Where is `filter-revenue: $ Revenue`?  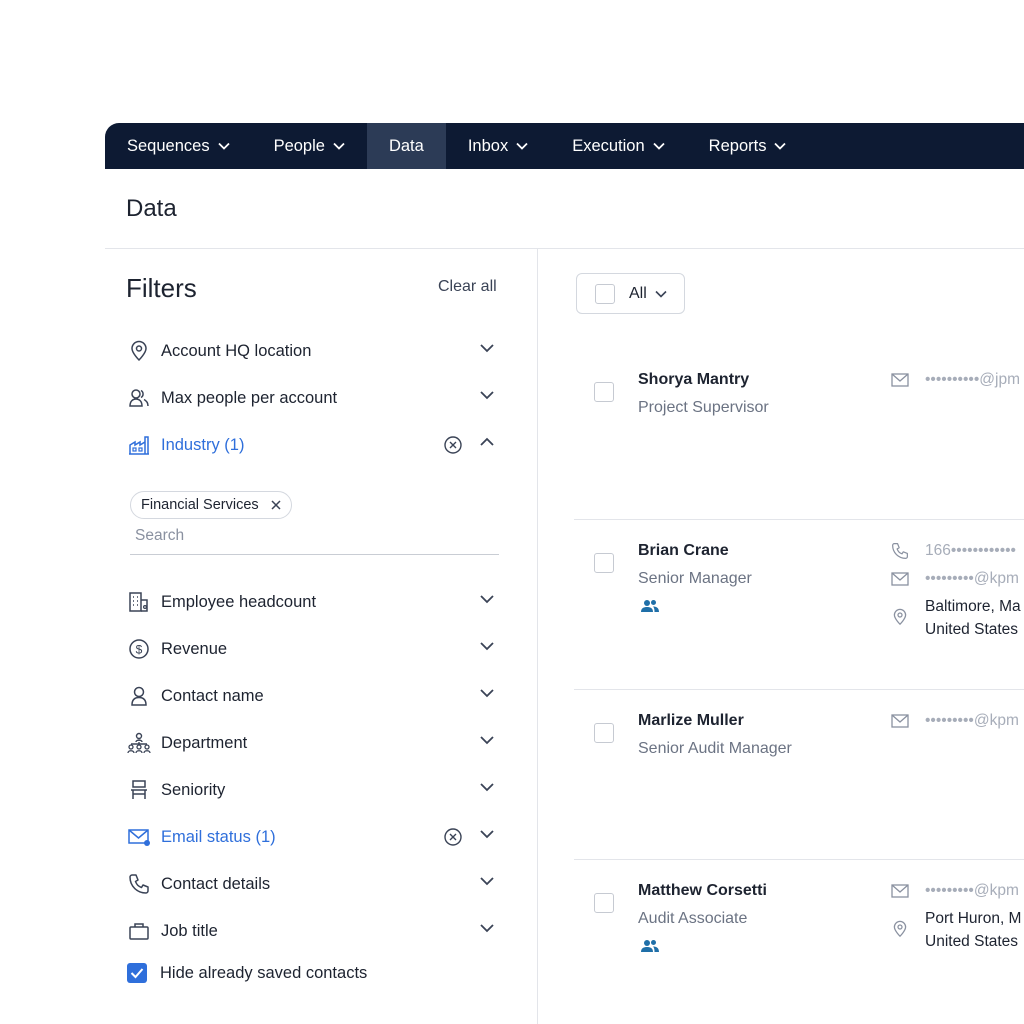 filter-revenue: $ Revenue is located at coordinates (313, 649).